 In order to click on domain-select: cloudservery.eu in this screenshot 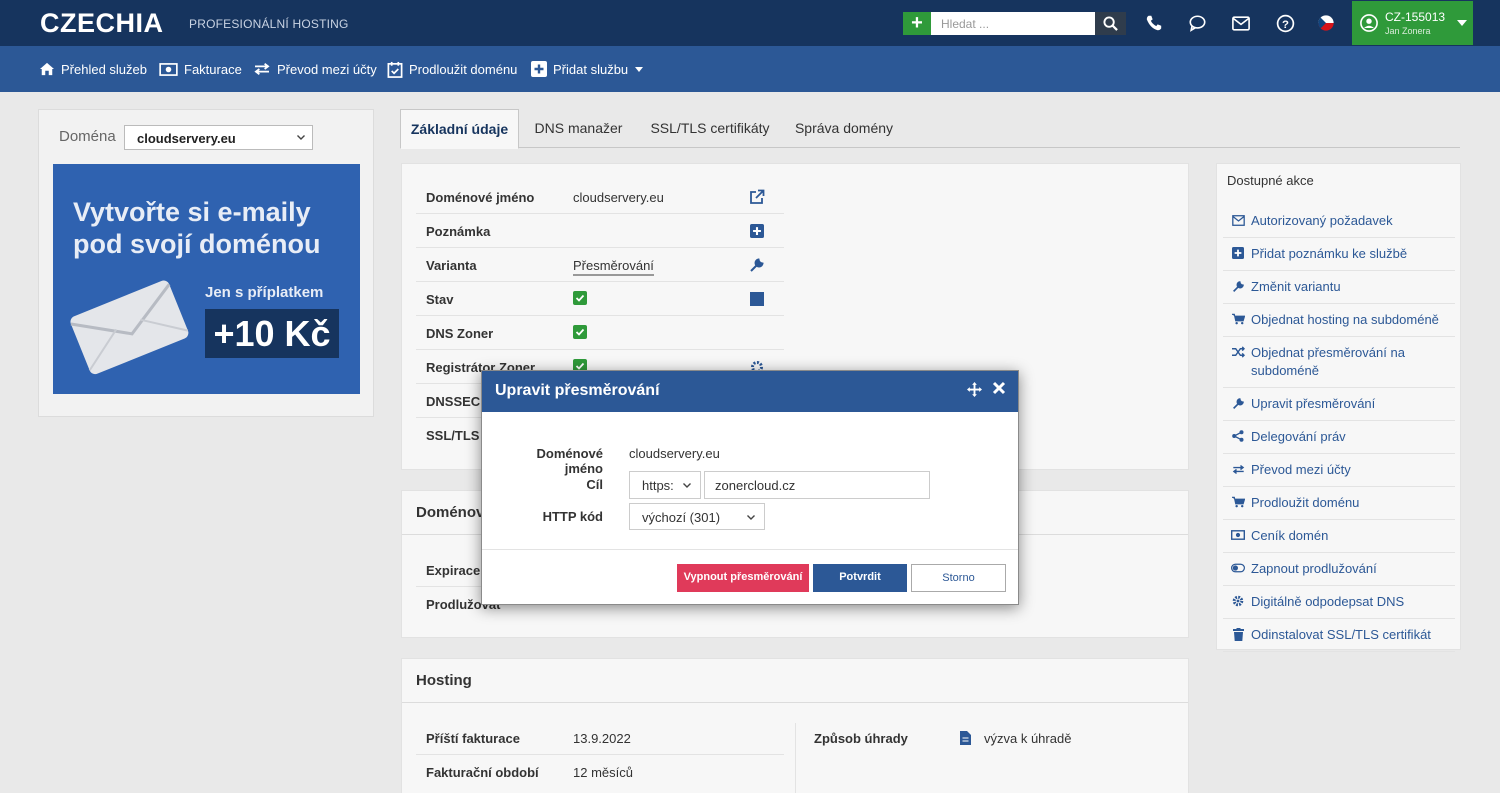, I will do `click(218, 137)`.